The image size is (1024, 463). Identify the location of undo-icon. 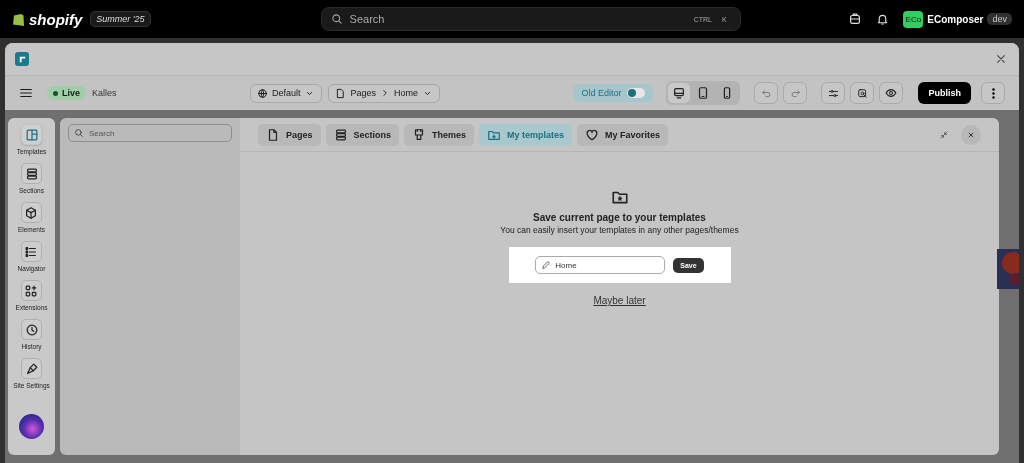
(766, 93).